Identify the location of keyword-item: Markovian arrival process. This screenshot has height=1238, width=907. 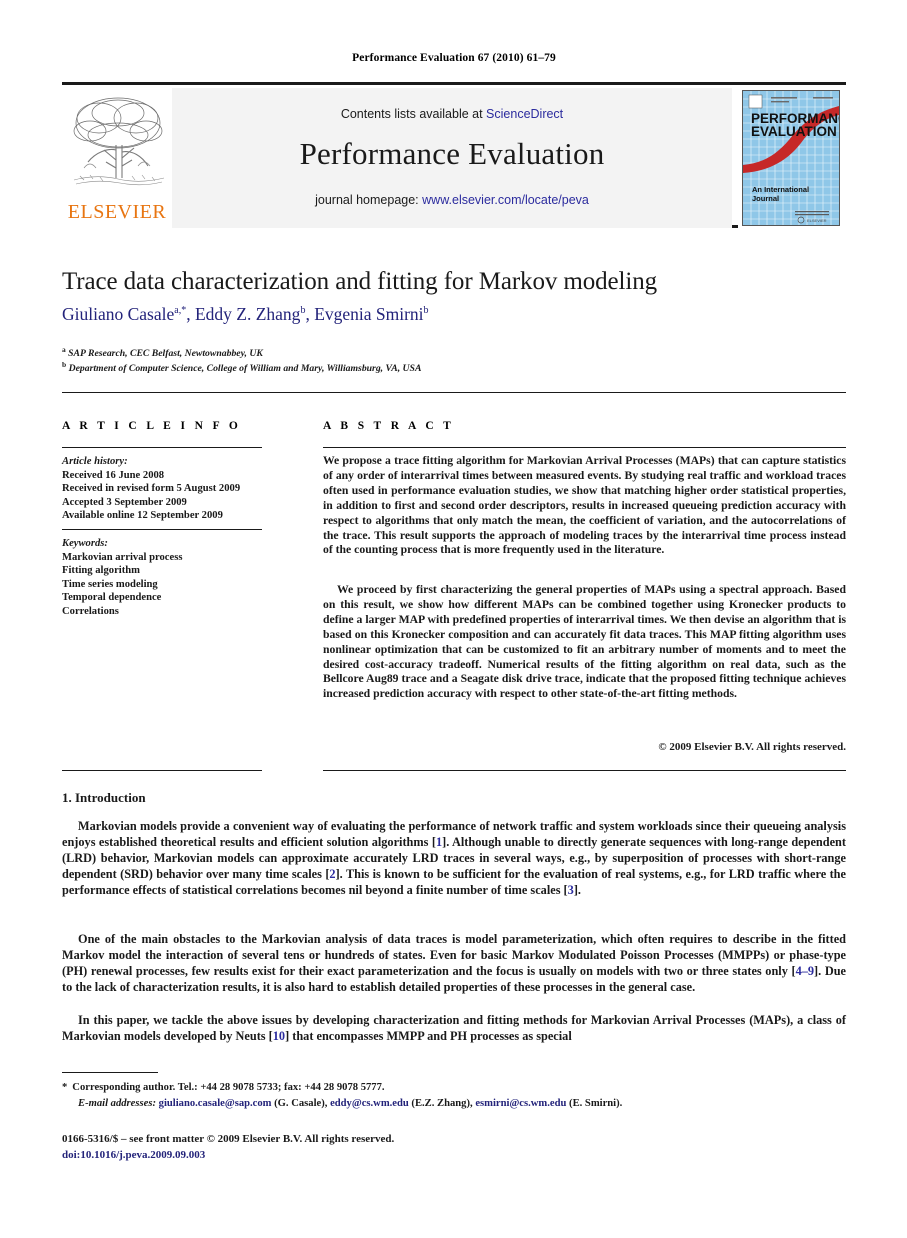
(122, 557).